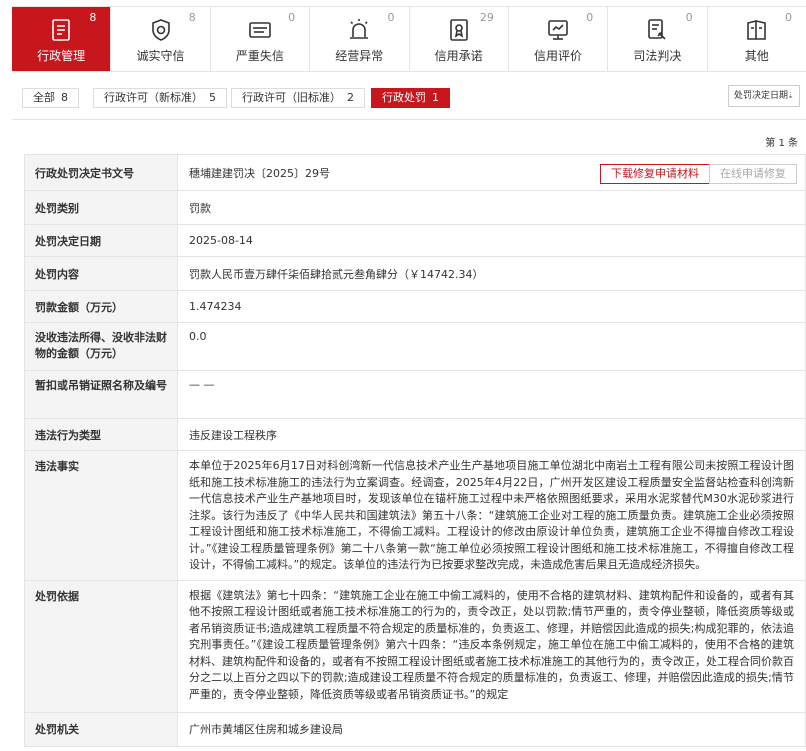 This screenshot has width=806, height=751. I want to click on ticket-icon, so click(260, 30).